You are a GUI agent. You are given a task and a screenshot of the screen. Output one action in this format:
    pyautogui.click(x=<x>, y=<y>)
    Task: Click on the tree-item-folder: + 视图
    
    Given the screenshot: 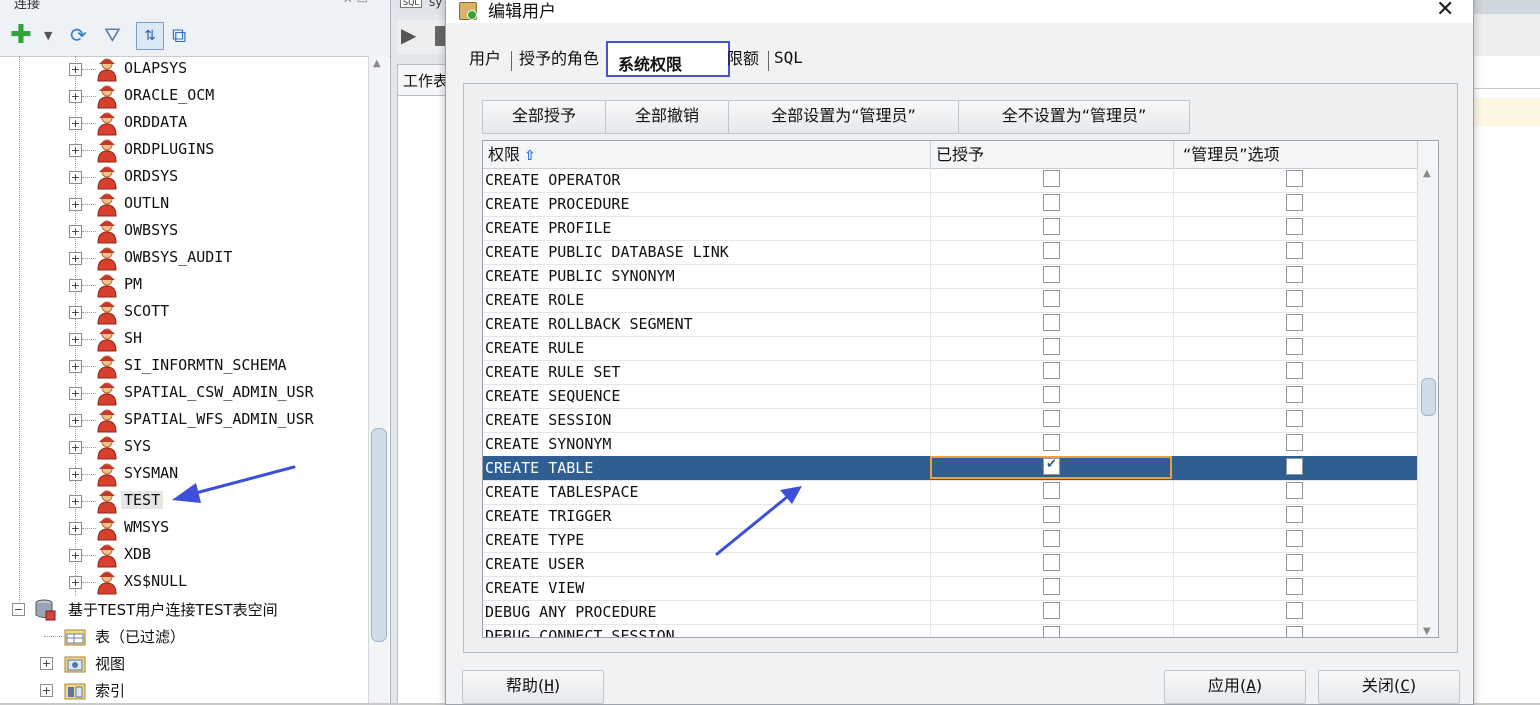 What is the action you would take?
    pyautogui.click(x=184, y=663)
    